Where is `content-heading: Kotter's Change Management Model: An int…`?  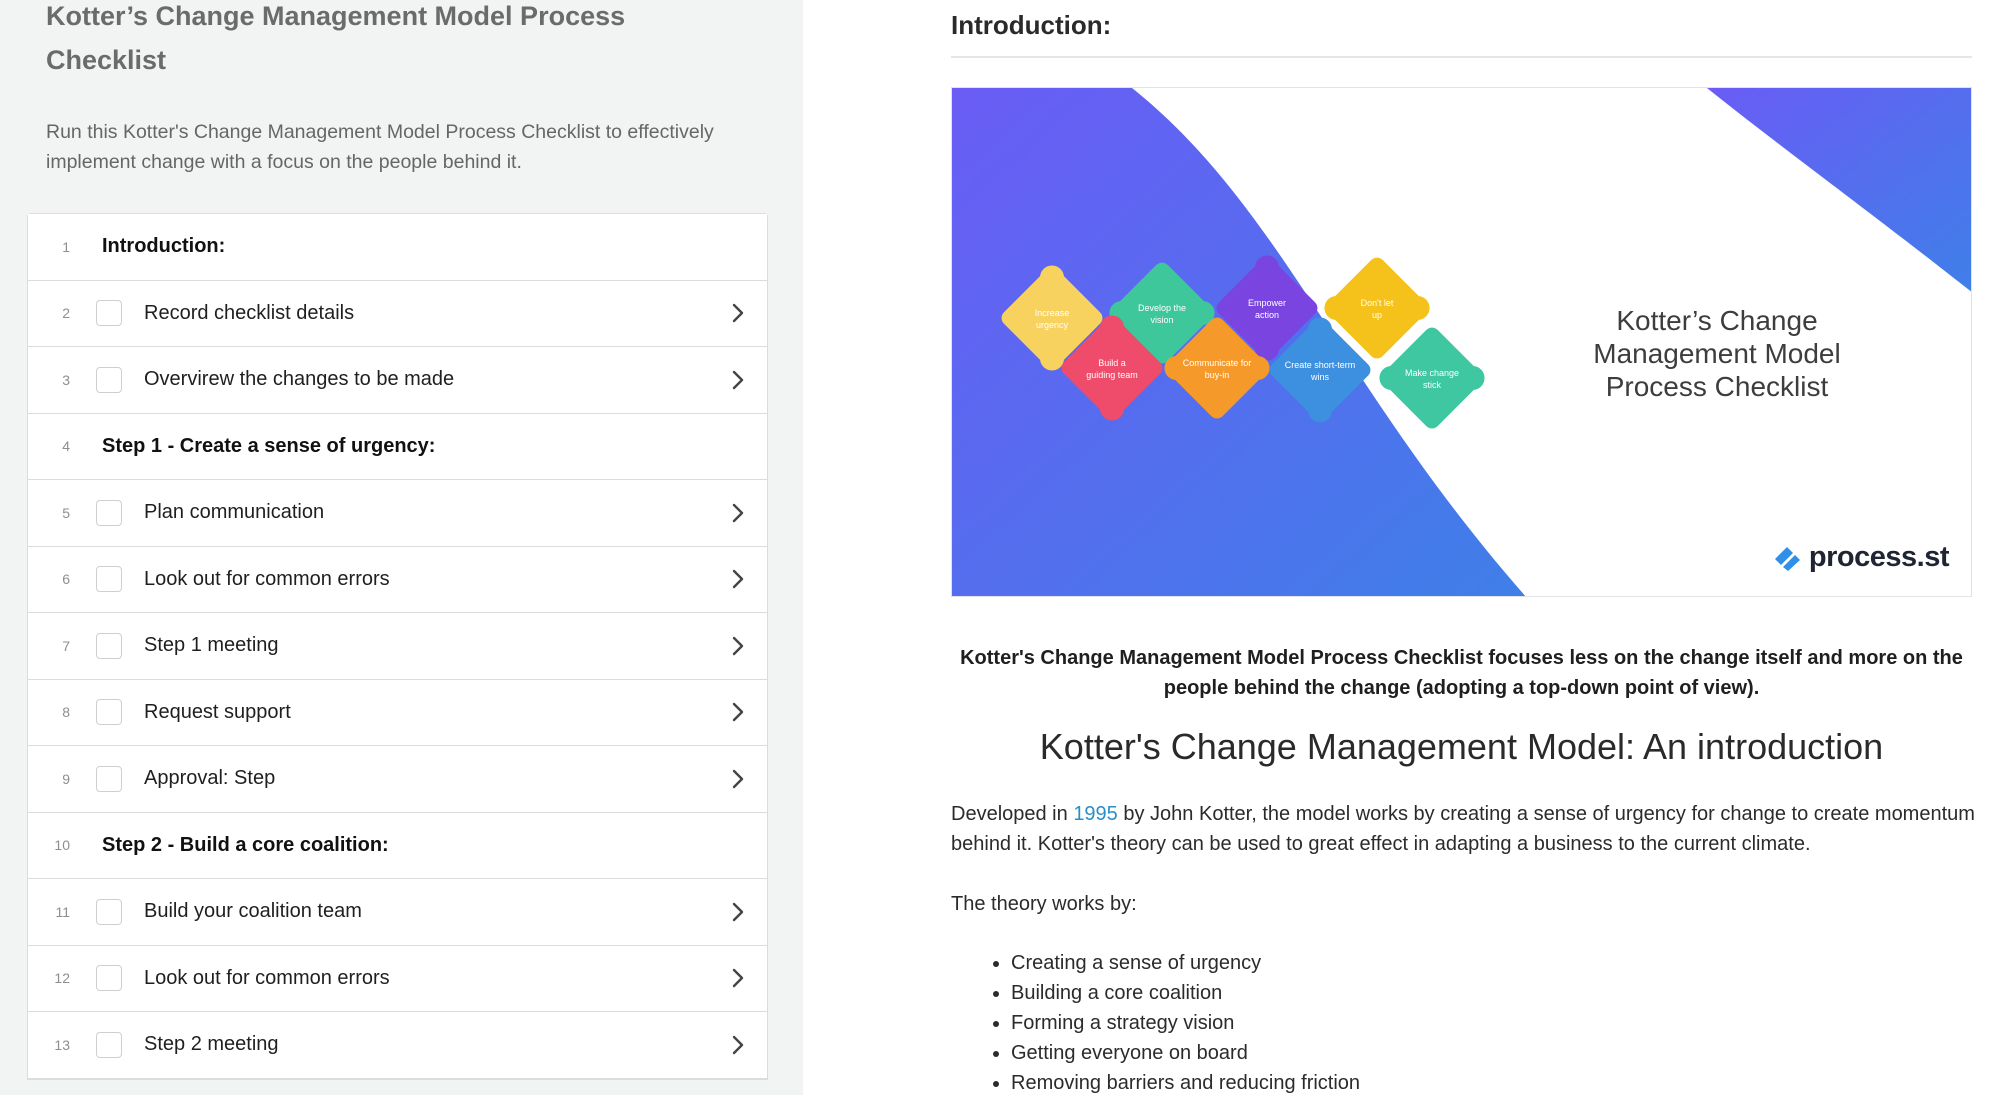 content-heading: Kotter's Change Management Model: An int… is located at coordinates (1461, 746).